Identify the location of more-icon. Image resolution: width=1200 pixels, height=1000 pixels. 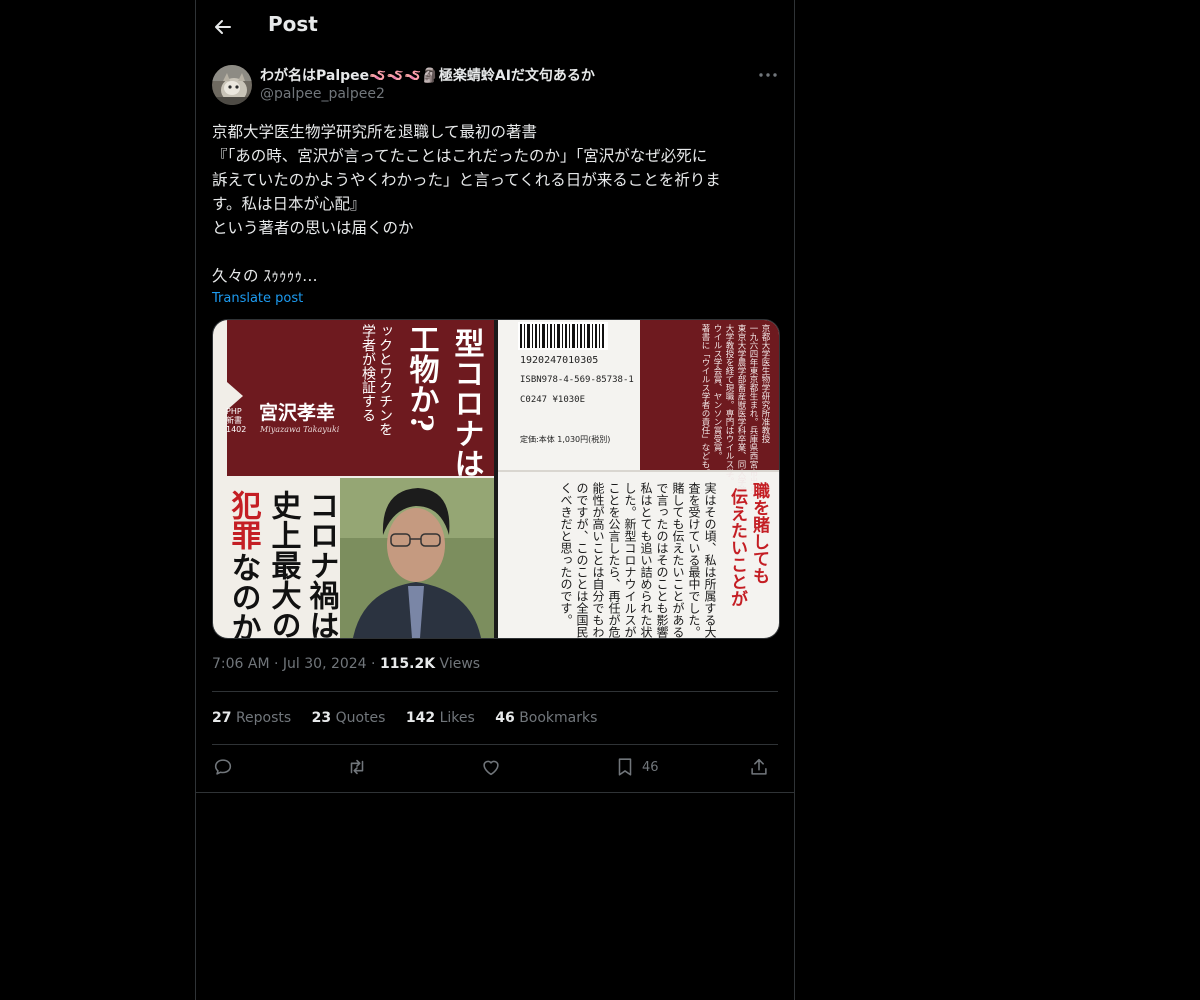
(768, 75).